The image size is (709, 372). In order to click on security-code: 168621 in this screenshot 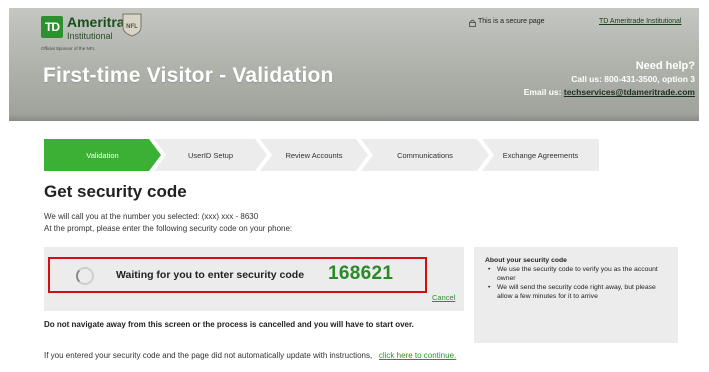, I will do `click(361, 273)`.